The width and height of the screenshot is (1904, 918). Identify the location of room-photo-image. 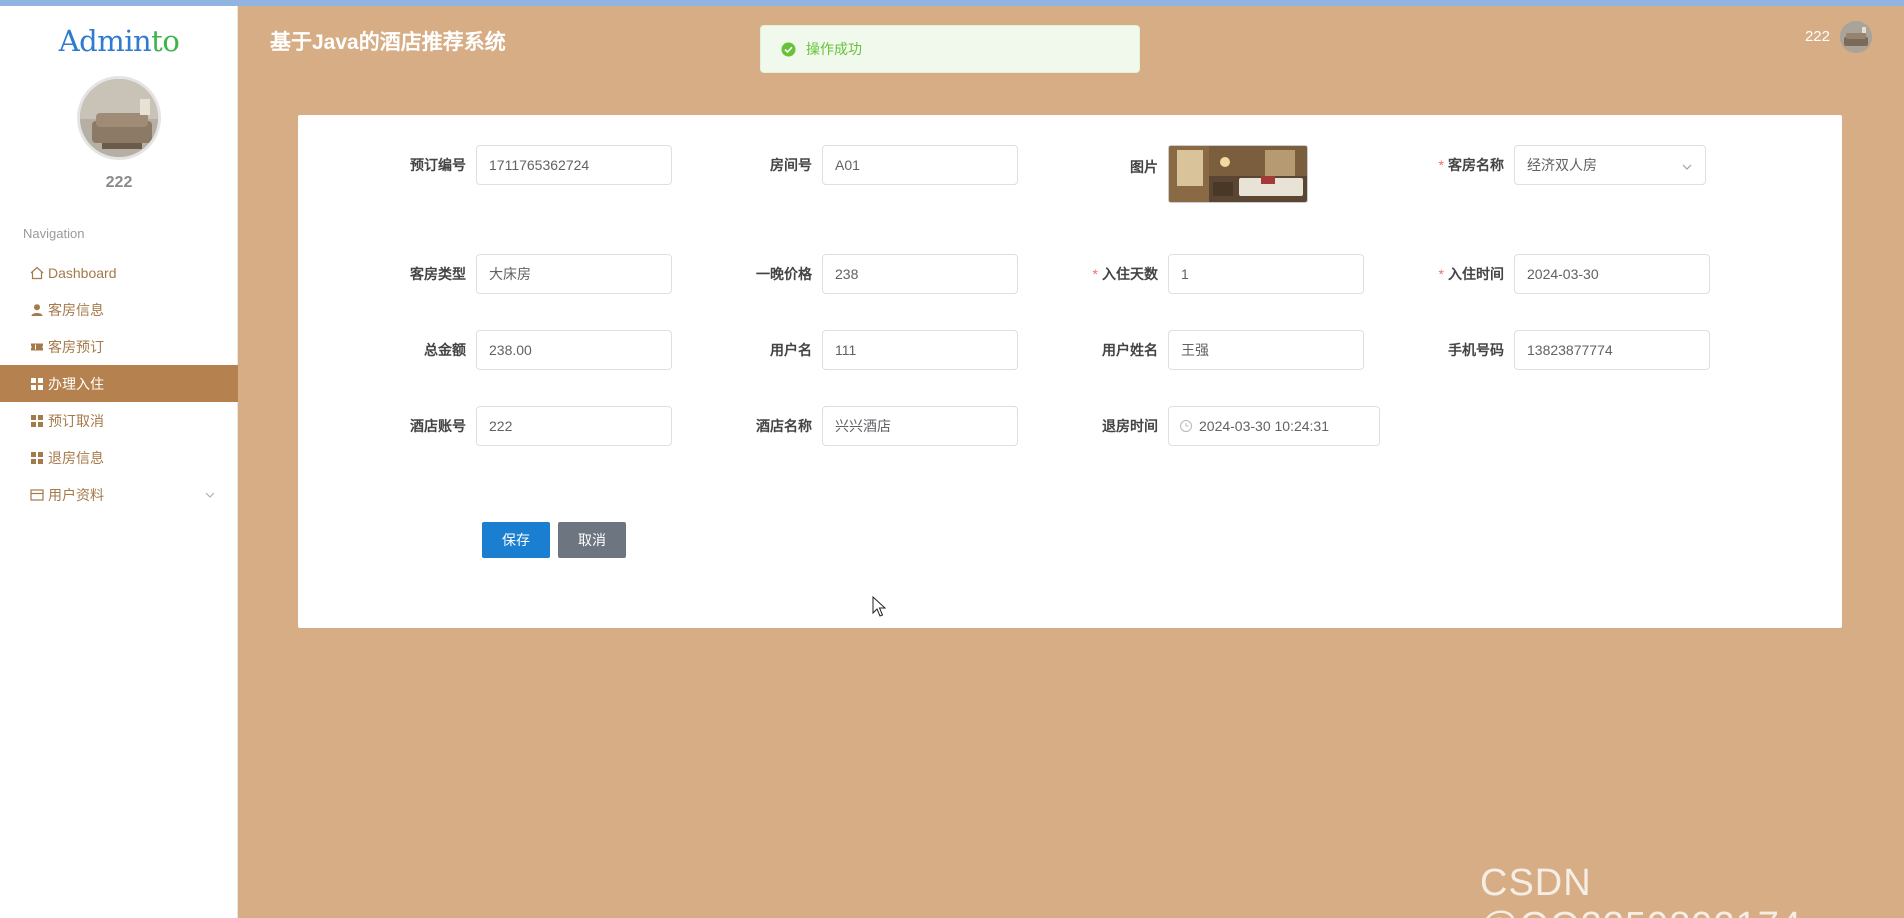
(1238, 174).